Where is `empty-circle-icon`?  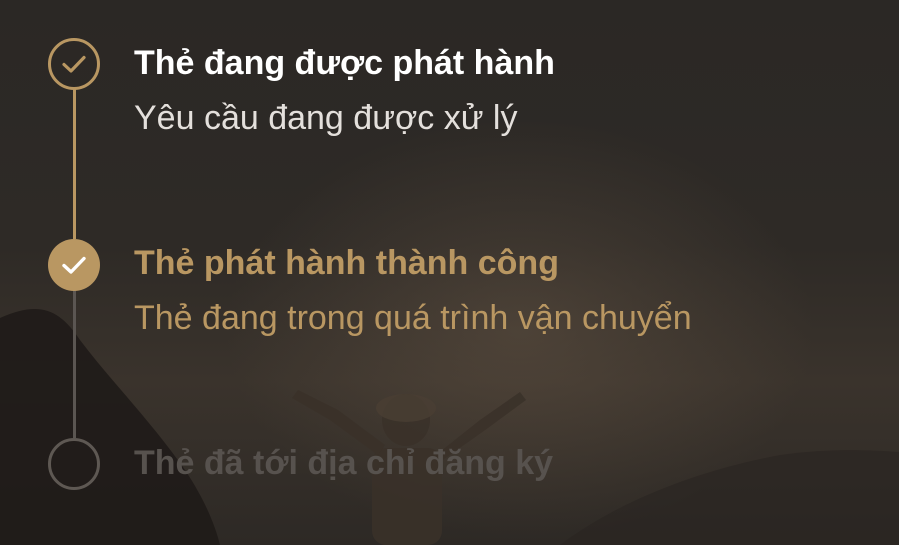
empty-circle-icon is located at coordinates (74, 464).